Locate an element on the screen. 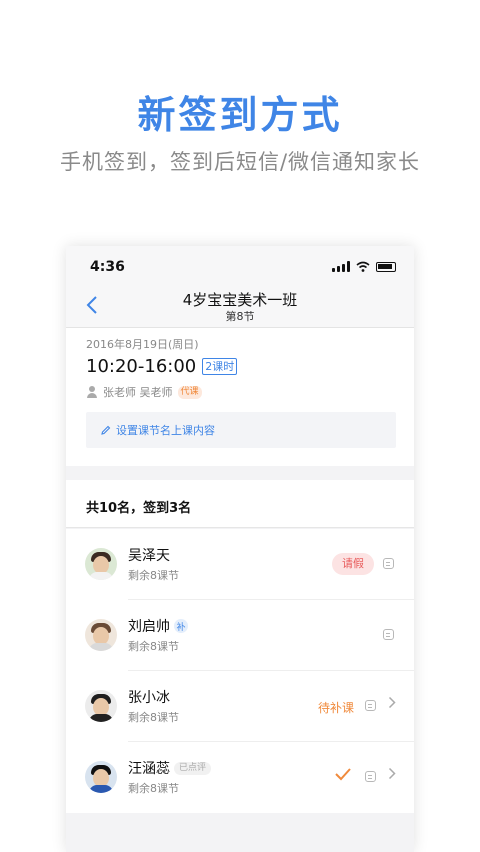 The image size is (480, 852). student-name: 汪涵蕊 已点评 is located at coordinates (170, 768).